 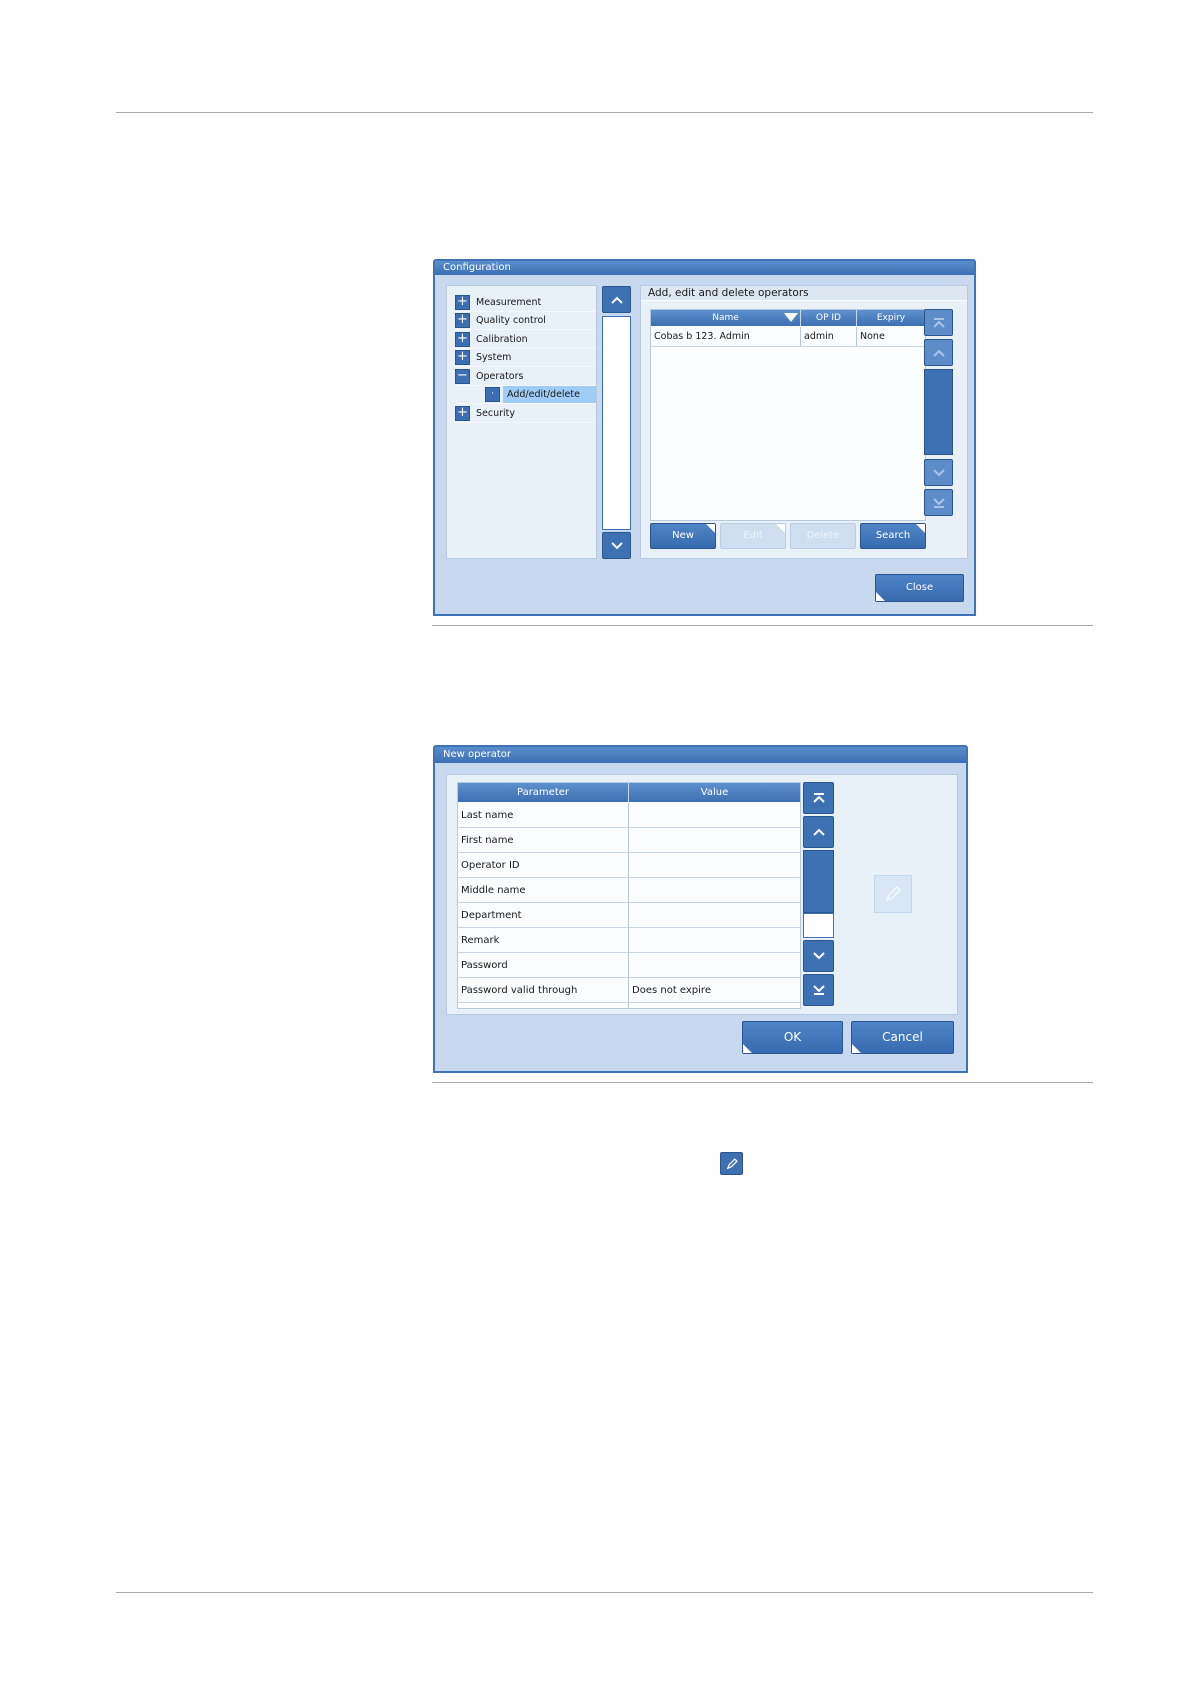 I want to click on tree-item-security: + Security, so click(x=525, y=414).